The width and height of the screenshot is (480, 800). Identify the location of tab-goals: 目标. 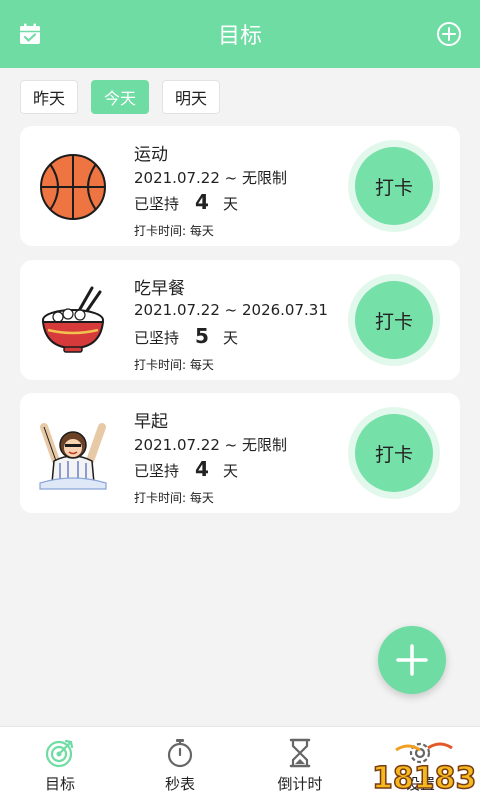
(60, 763).